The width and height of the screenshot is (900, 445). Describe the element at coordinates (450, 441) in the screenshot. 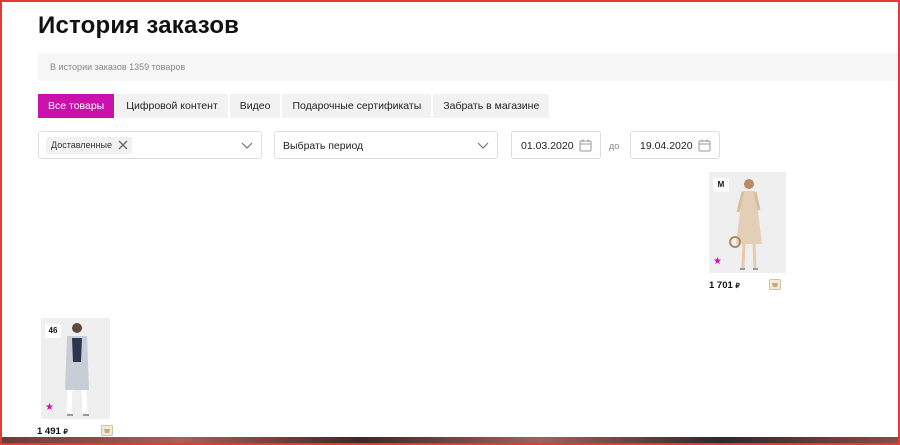

I see `bottom-thumbnail-strip` at that location.